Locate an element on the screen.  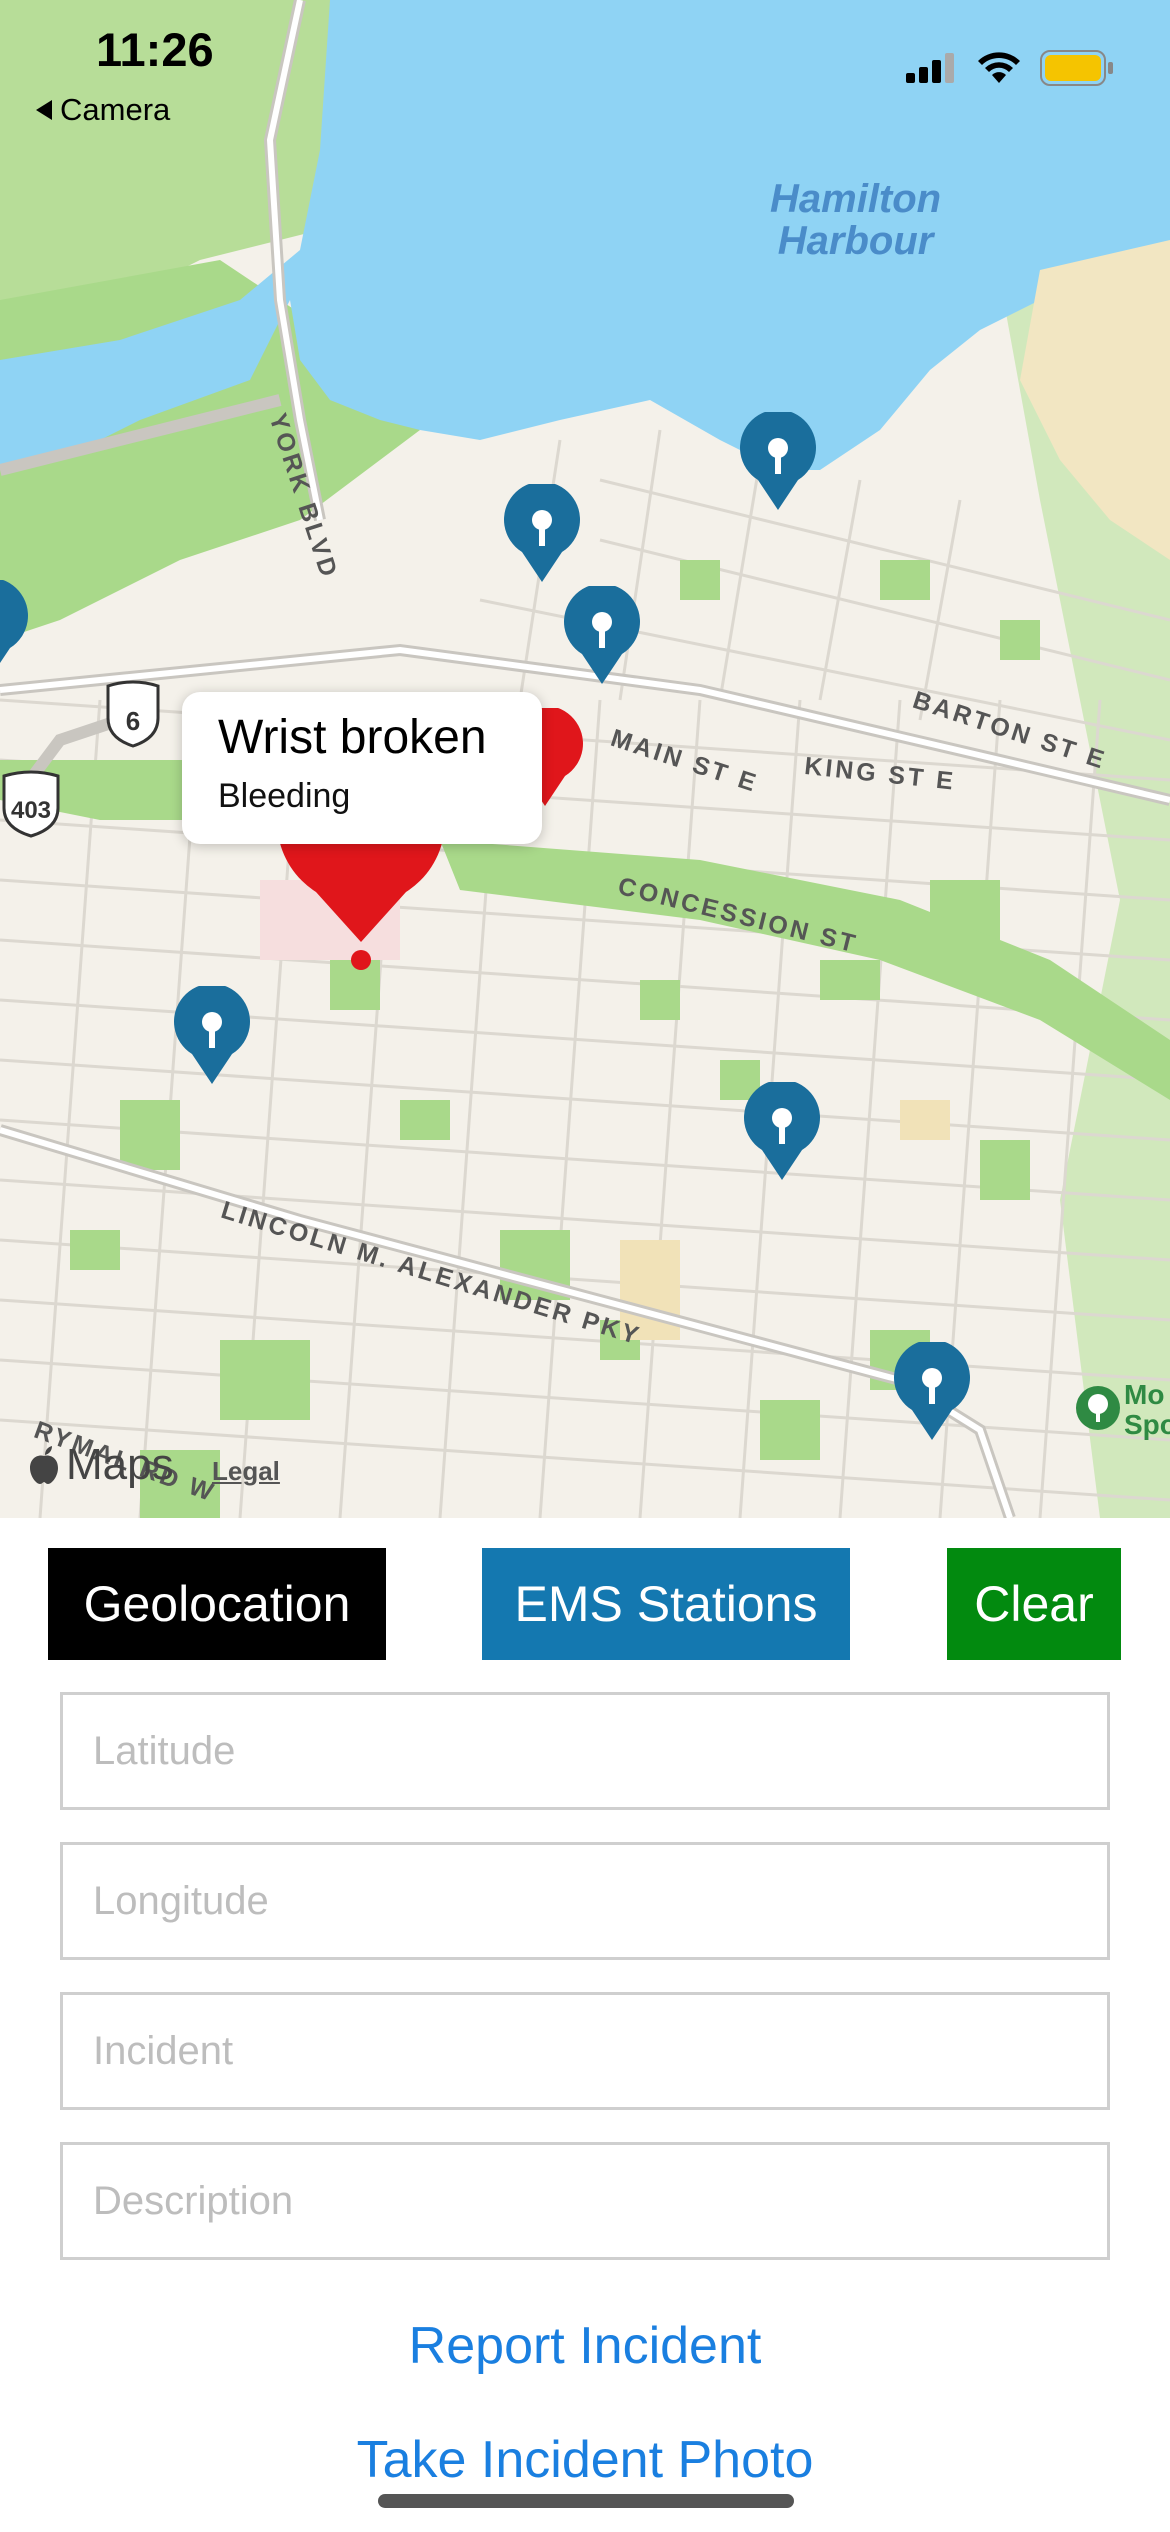
back-label: Camera is located at coordinates (115, 109).